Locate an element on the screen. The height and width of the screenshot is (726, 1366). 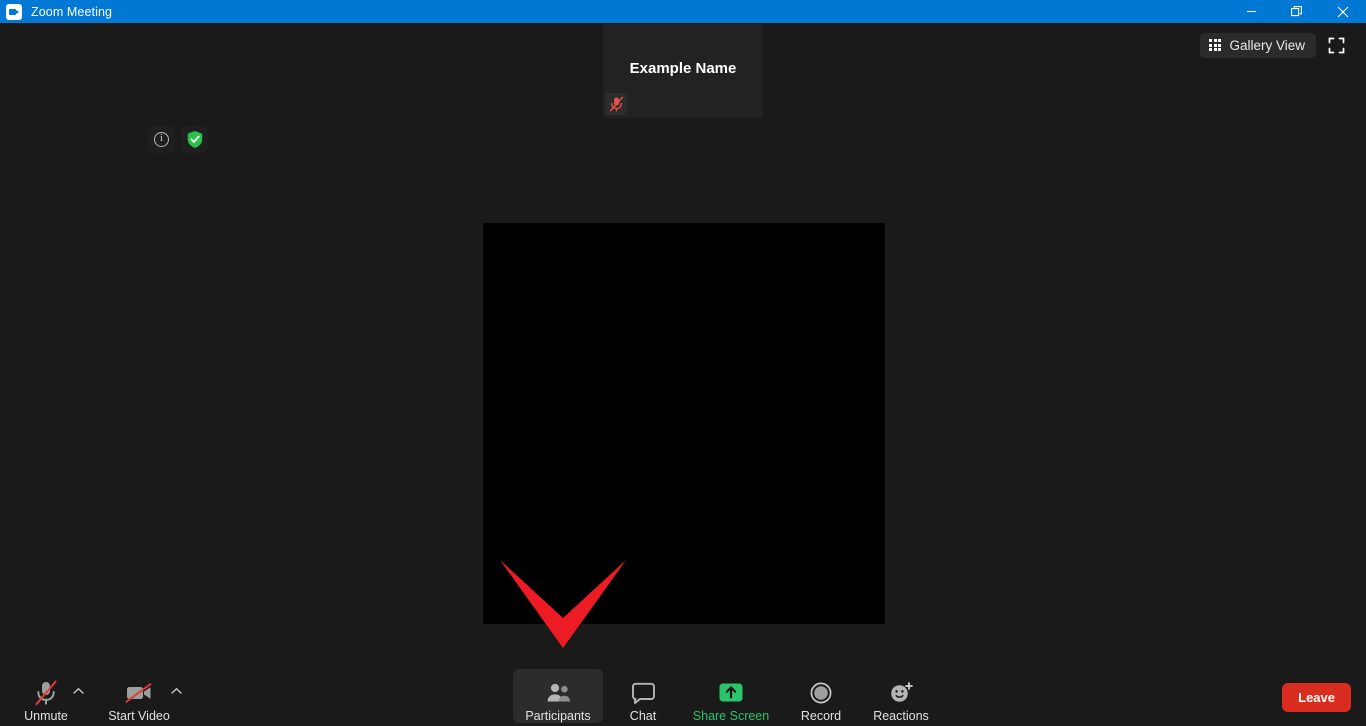
chat-button: Chat is located at coordinates (643, 696).